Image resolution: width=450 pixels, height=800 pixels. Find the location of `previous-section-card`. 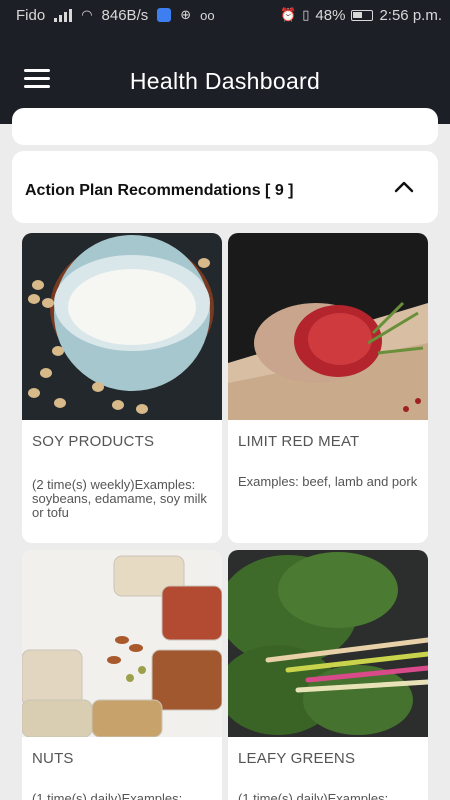

previous-section-card is located at coordinates (225, 126).